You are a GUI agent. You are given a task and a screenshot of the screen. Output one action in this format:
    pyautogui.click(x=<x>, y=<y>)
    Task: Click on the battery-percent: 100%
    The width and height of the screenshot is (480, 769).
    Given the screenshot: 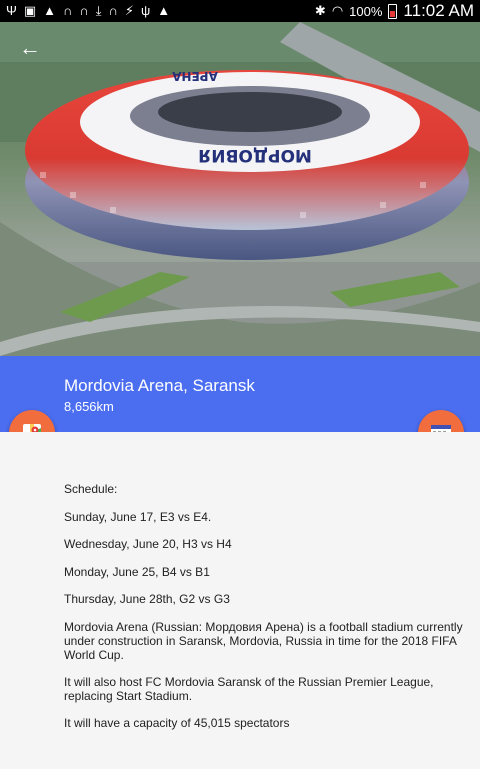 What is the action you would take?
    pyautogui.click(x=366, y=11)
    